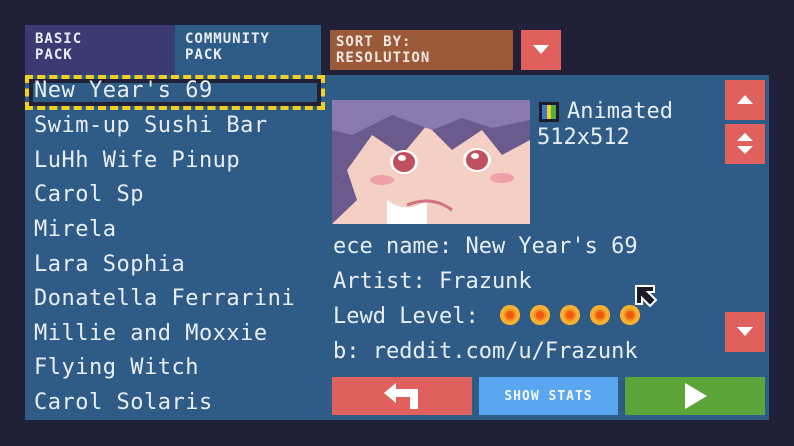 This screenshot has height=446, width=794. I want to click on list-item: Donatella Ferrarini, so click(164, 298).